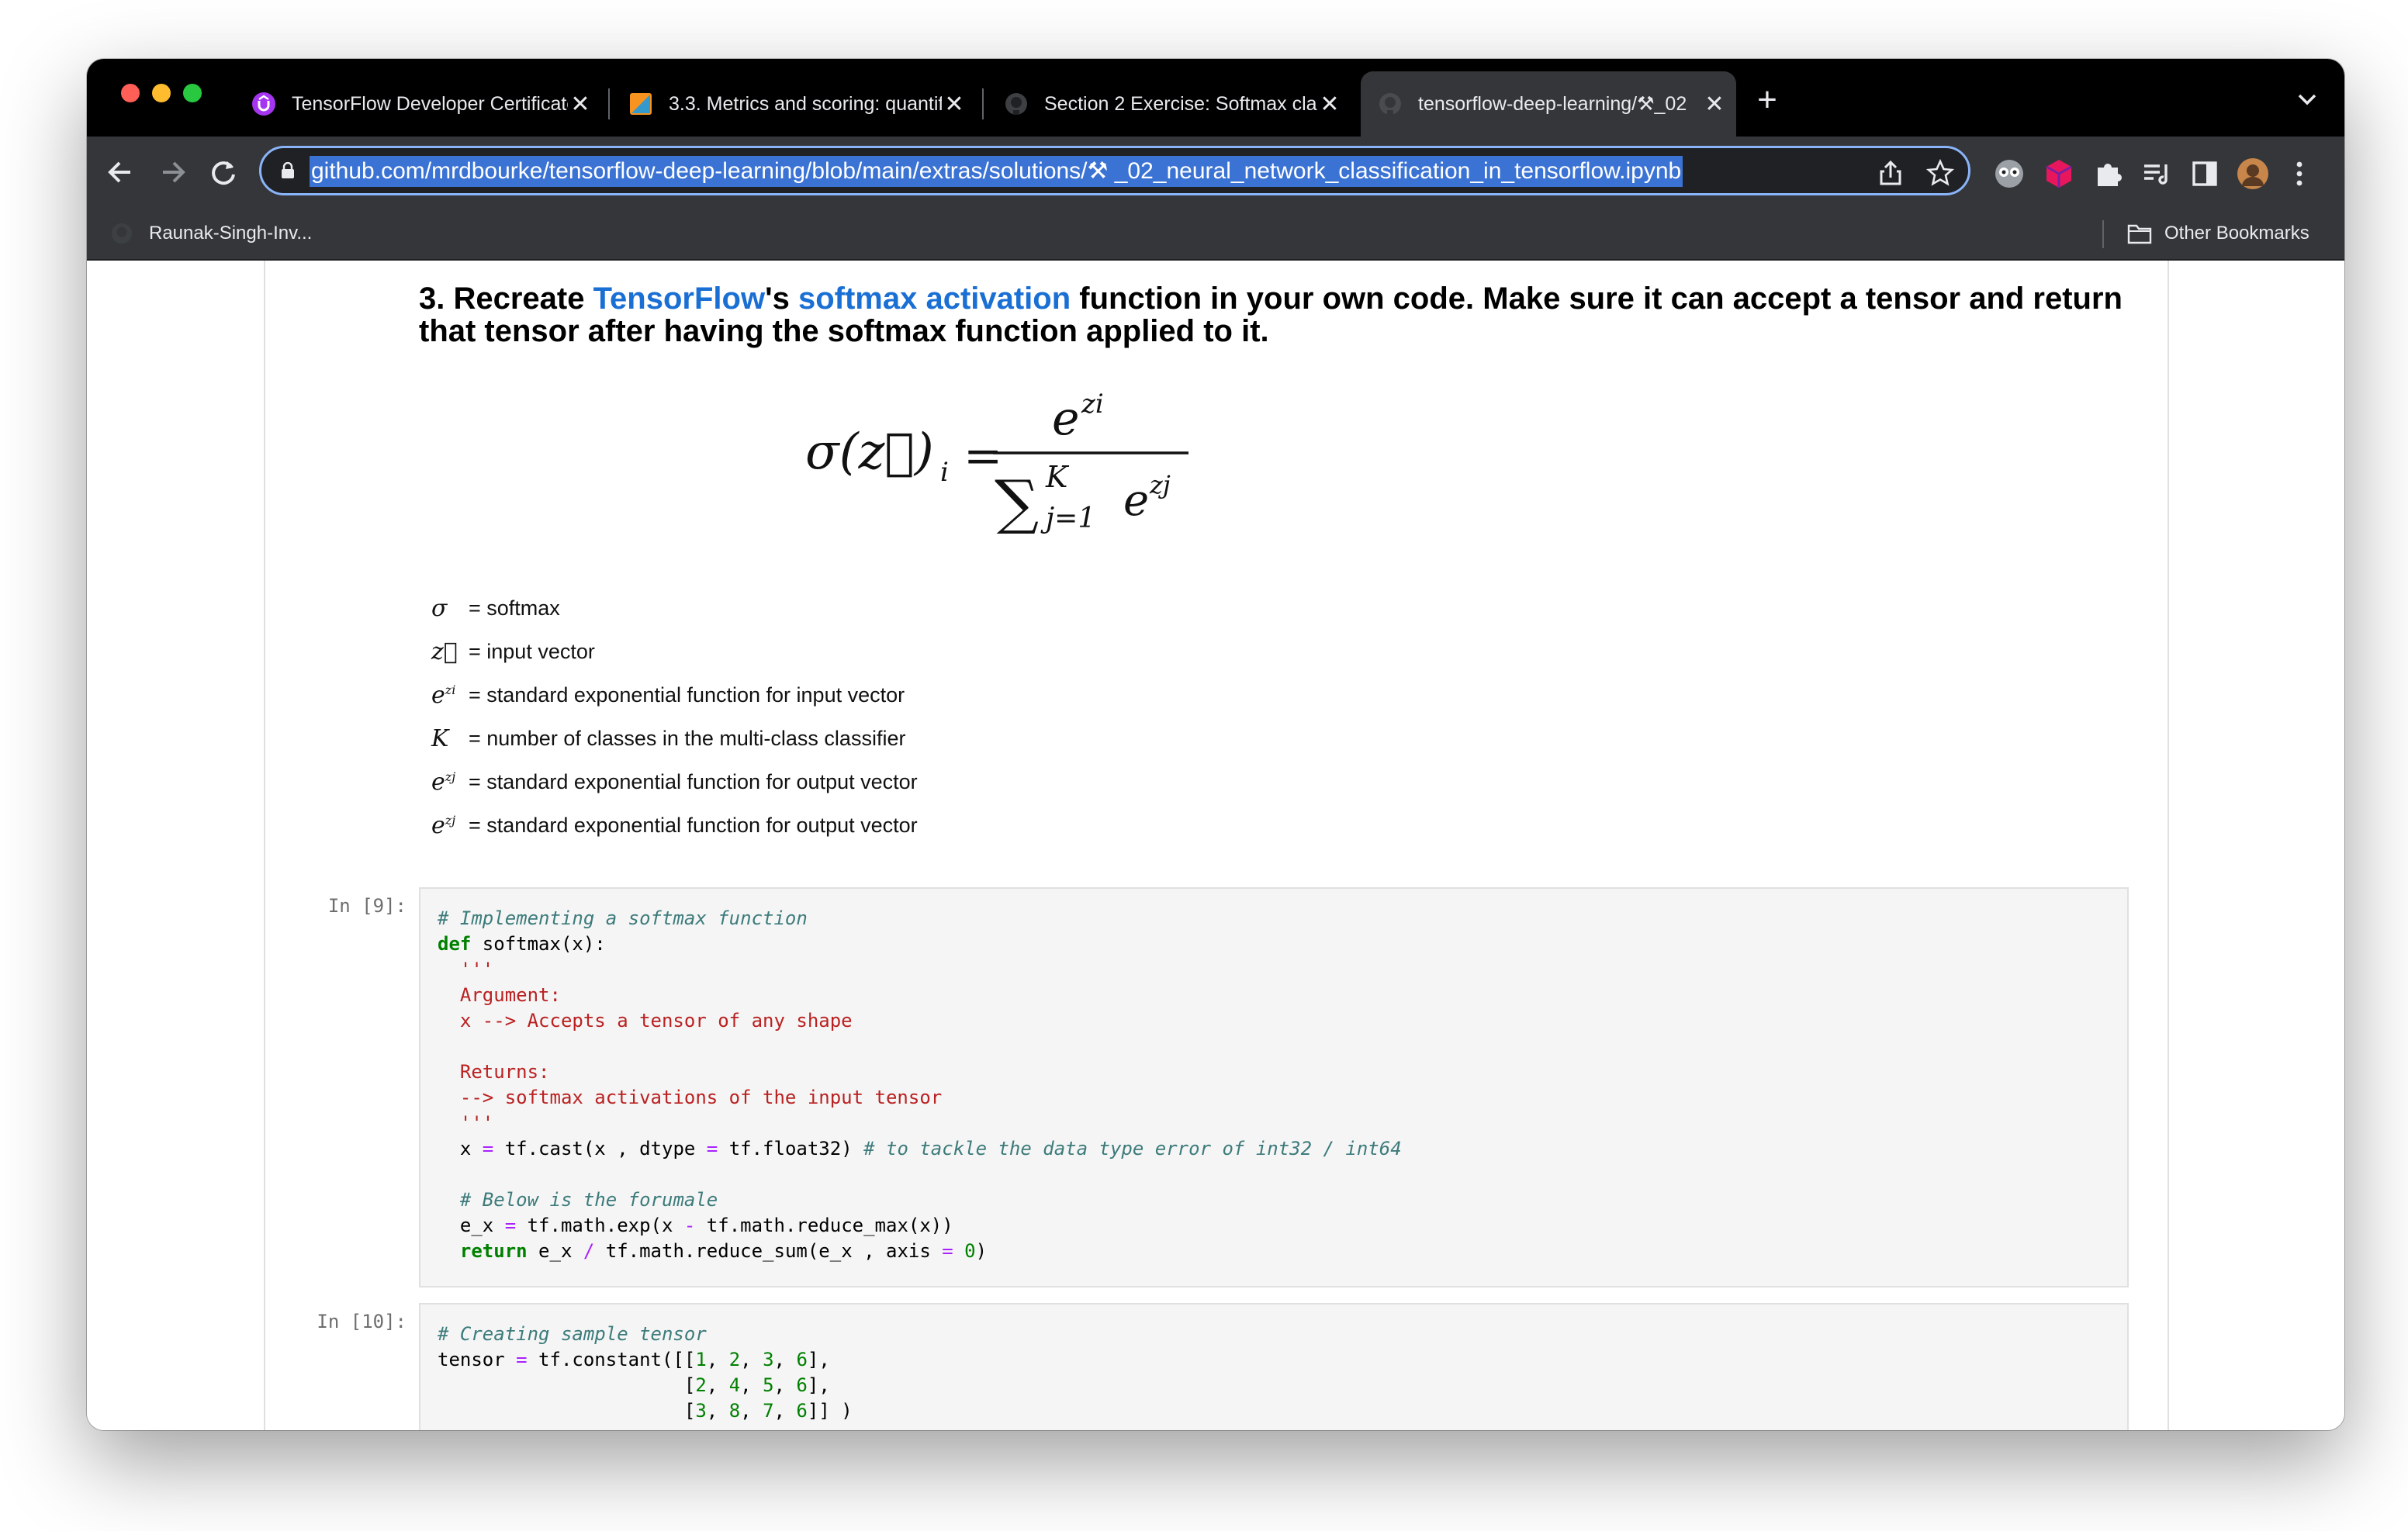  What do you see at coordinates (430, 103) in the screenshot?
I see `tab-title: TensorFlow Developer Certificate` at bounding box center [430, 103].